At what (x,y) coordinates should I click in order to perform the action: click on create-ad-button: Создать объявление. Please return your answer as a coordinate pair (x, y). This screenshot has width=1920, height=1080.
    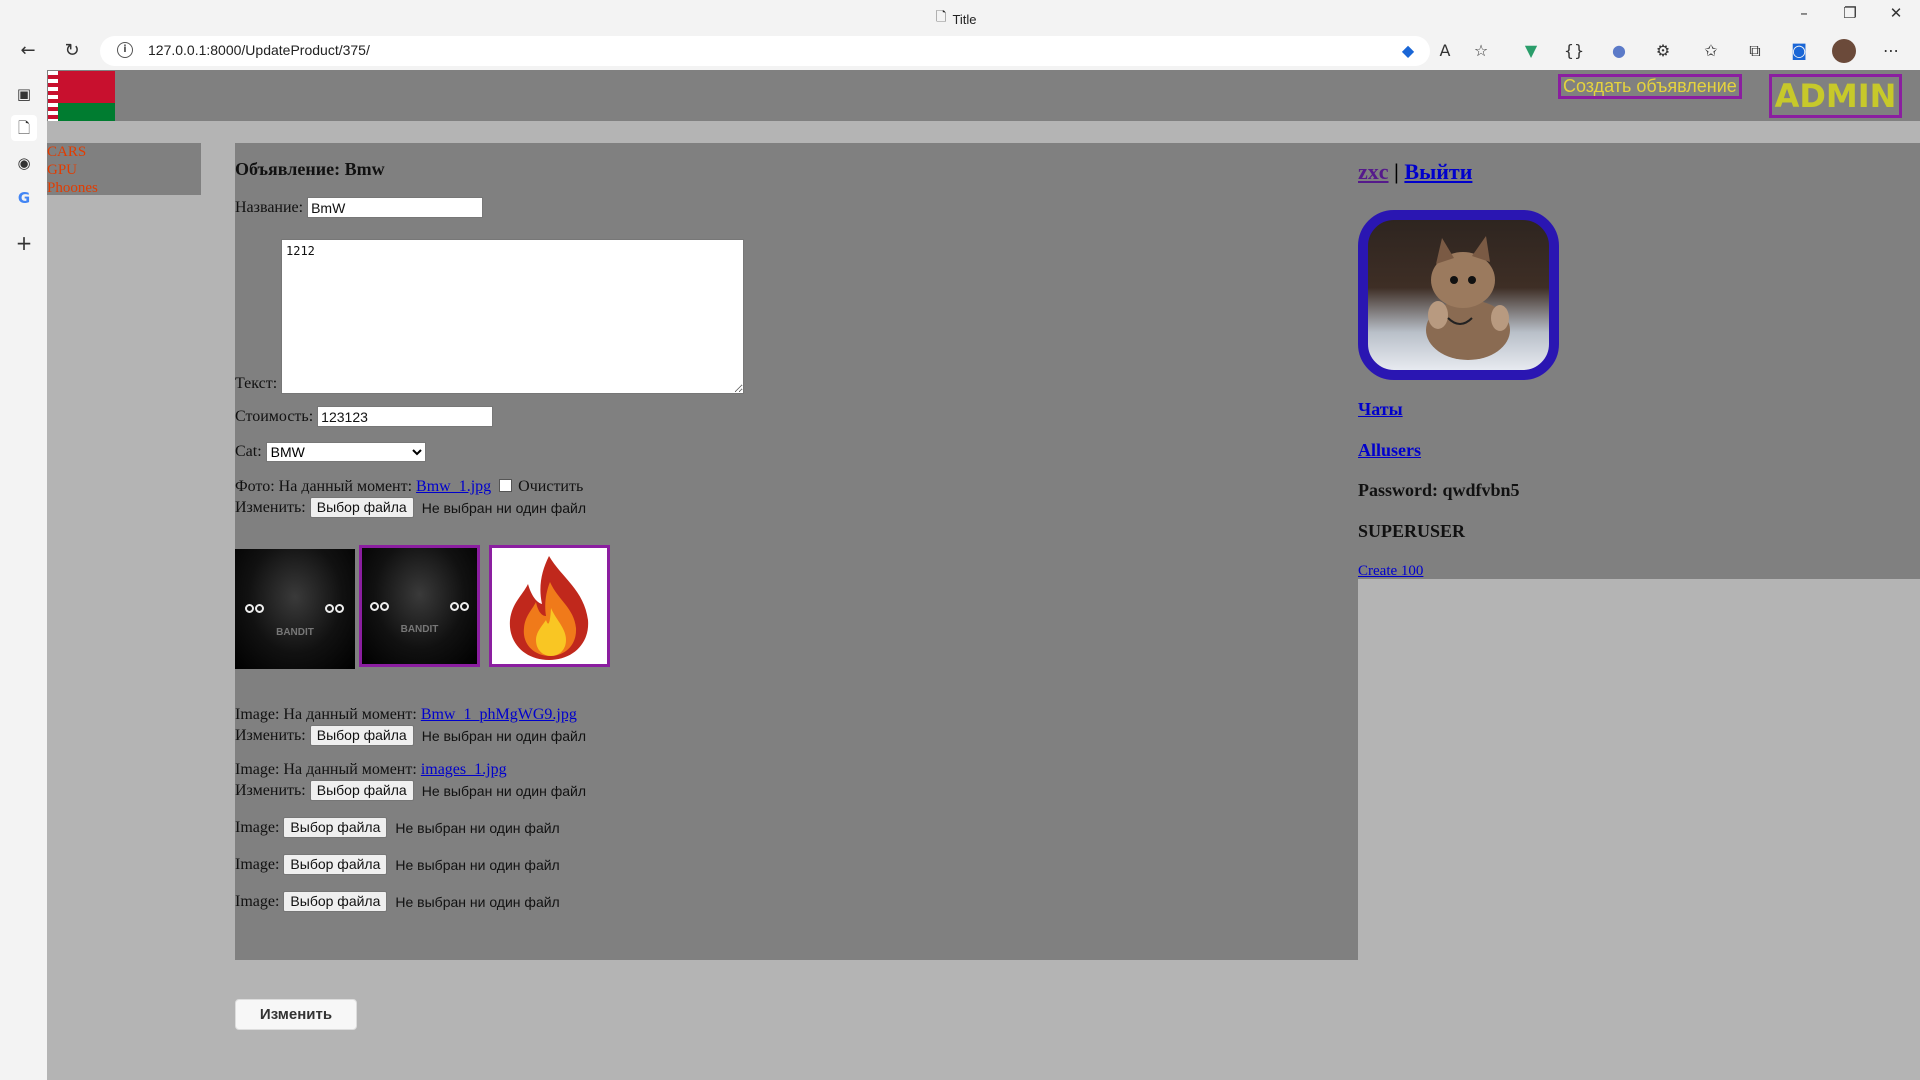
    Looking at the image, I should click on (1650, 86).